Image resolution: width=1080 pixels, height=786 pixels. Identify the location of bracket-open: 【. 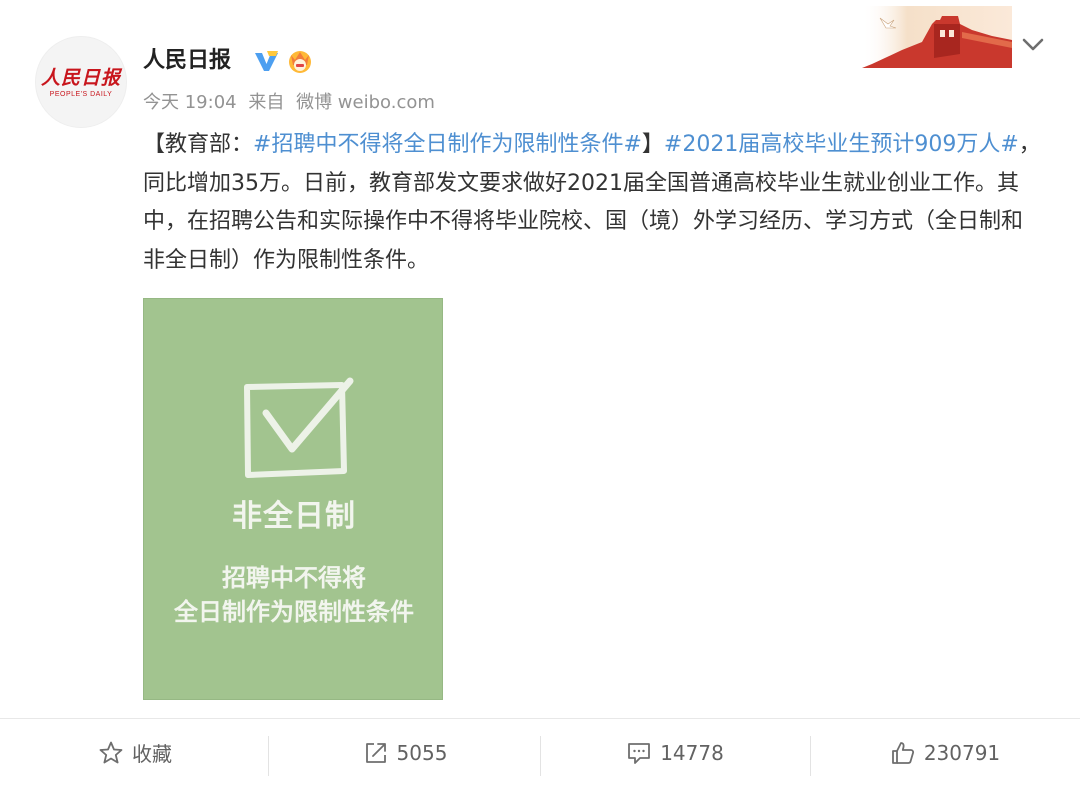
(154, 144).